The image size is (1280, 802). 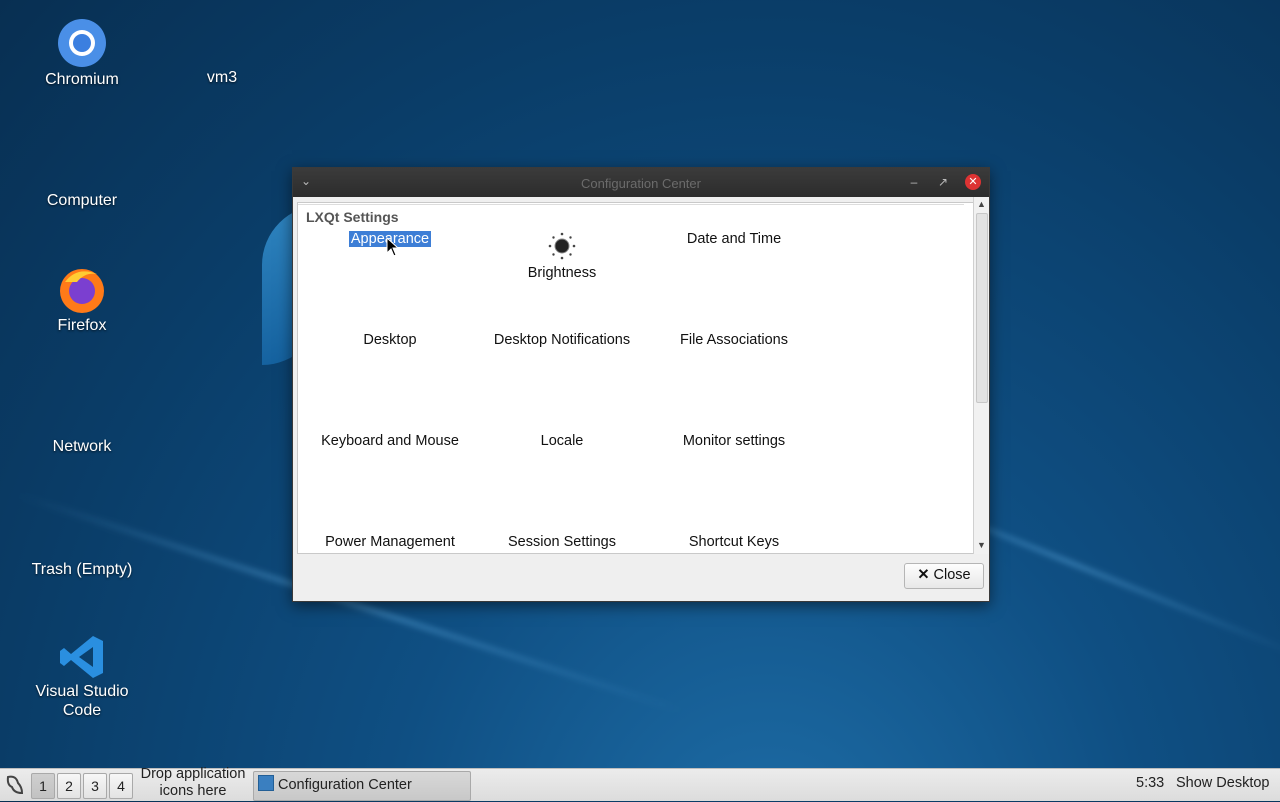 What do you see at coordinates (82, 79) in the screenshot?
I see `desktop-icon-label: Chromium` at bounding box center [82, 79].